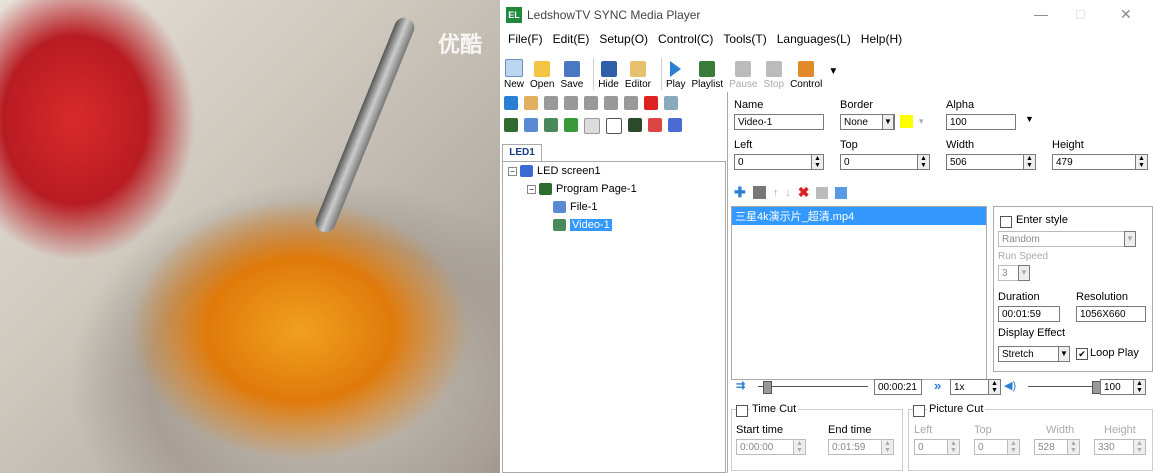 The width and height of the screenshot is (1153, 473). Describe the element at coordinates (1120, 430) in the screenshot. I see `cut-height-label: Height` at that location.